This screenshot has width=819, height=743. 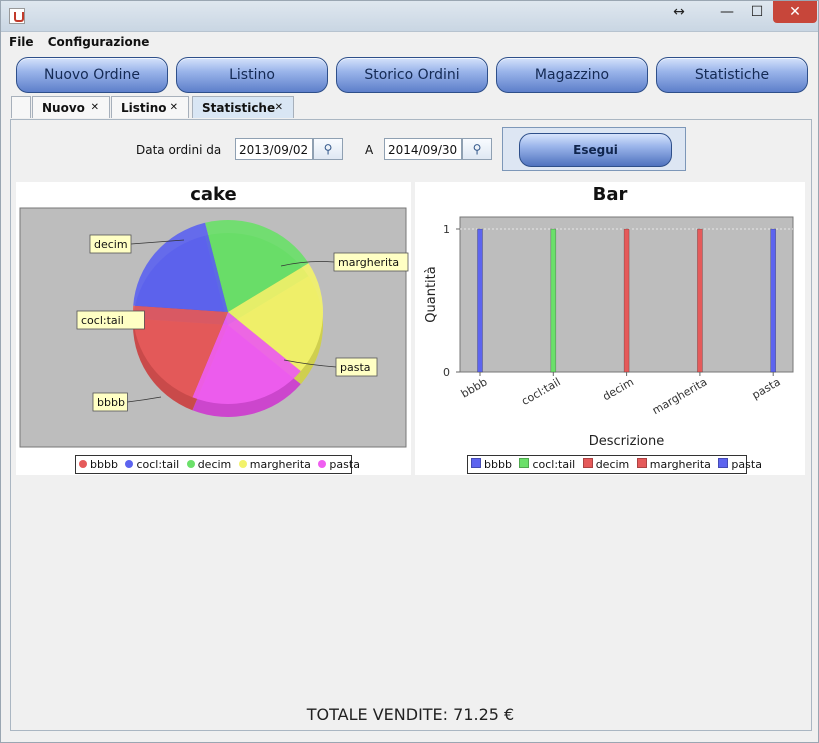 I want to click on minimize-icon: —, so click(x=727, y=12).